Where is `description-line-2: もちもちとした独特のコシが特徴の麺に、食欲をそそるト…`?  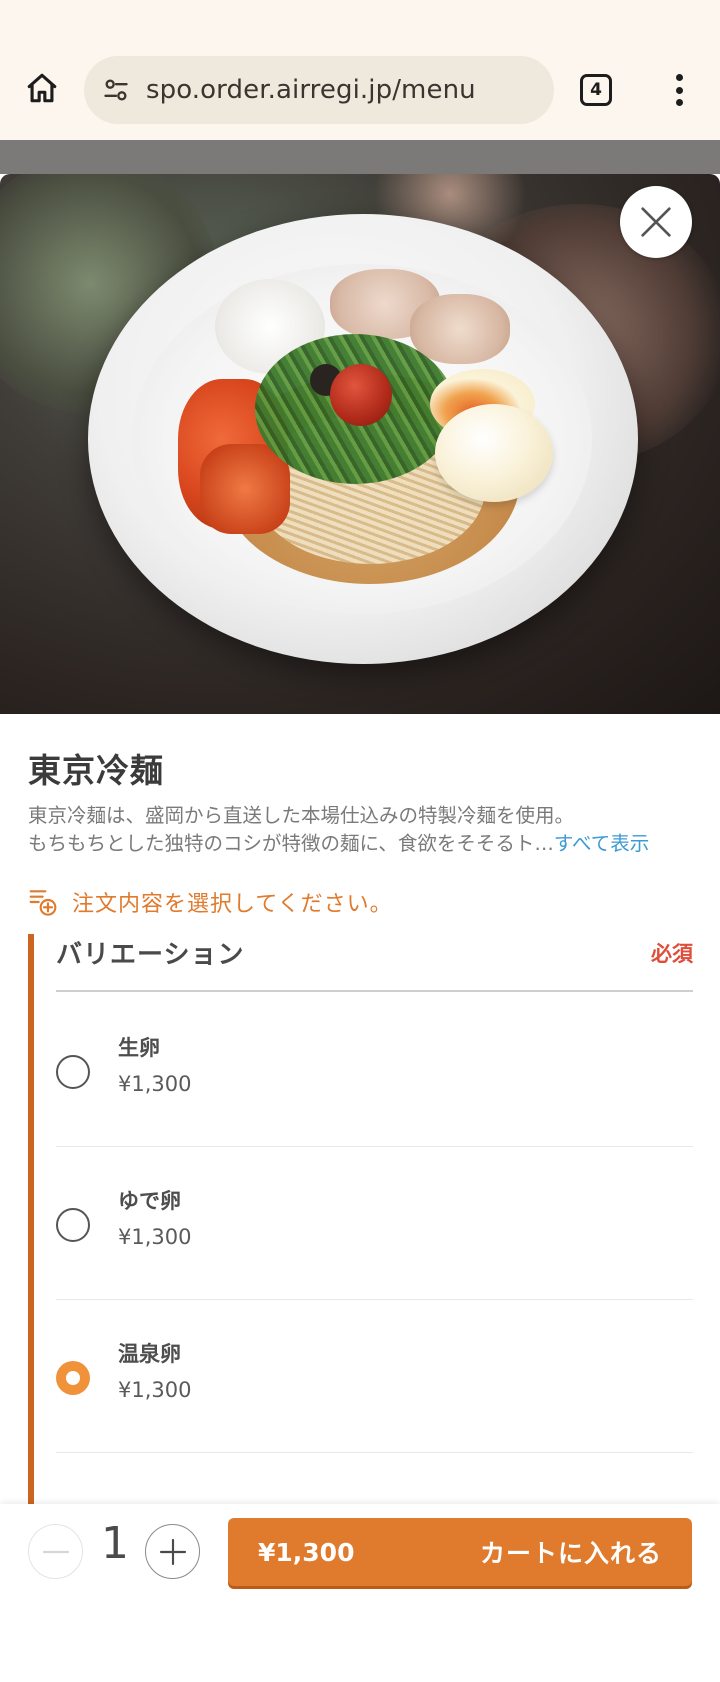
description-line-2: もちもちとした独特のコシが特徴の麺に、食欲をそそるト… is located at coordinates (291, 843).